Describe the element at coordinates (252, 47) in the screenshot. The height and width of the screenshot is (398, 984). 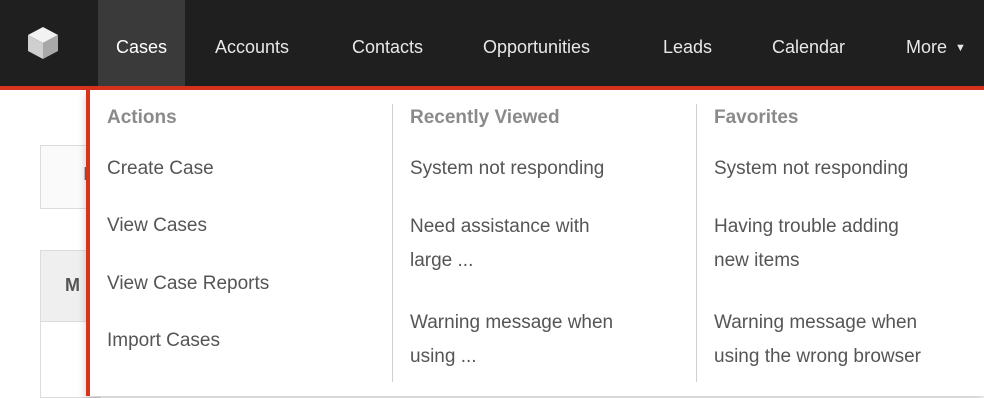
I see `tab-accounts-label: Accounts` at that location.